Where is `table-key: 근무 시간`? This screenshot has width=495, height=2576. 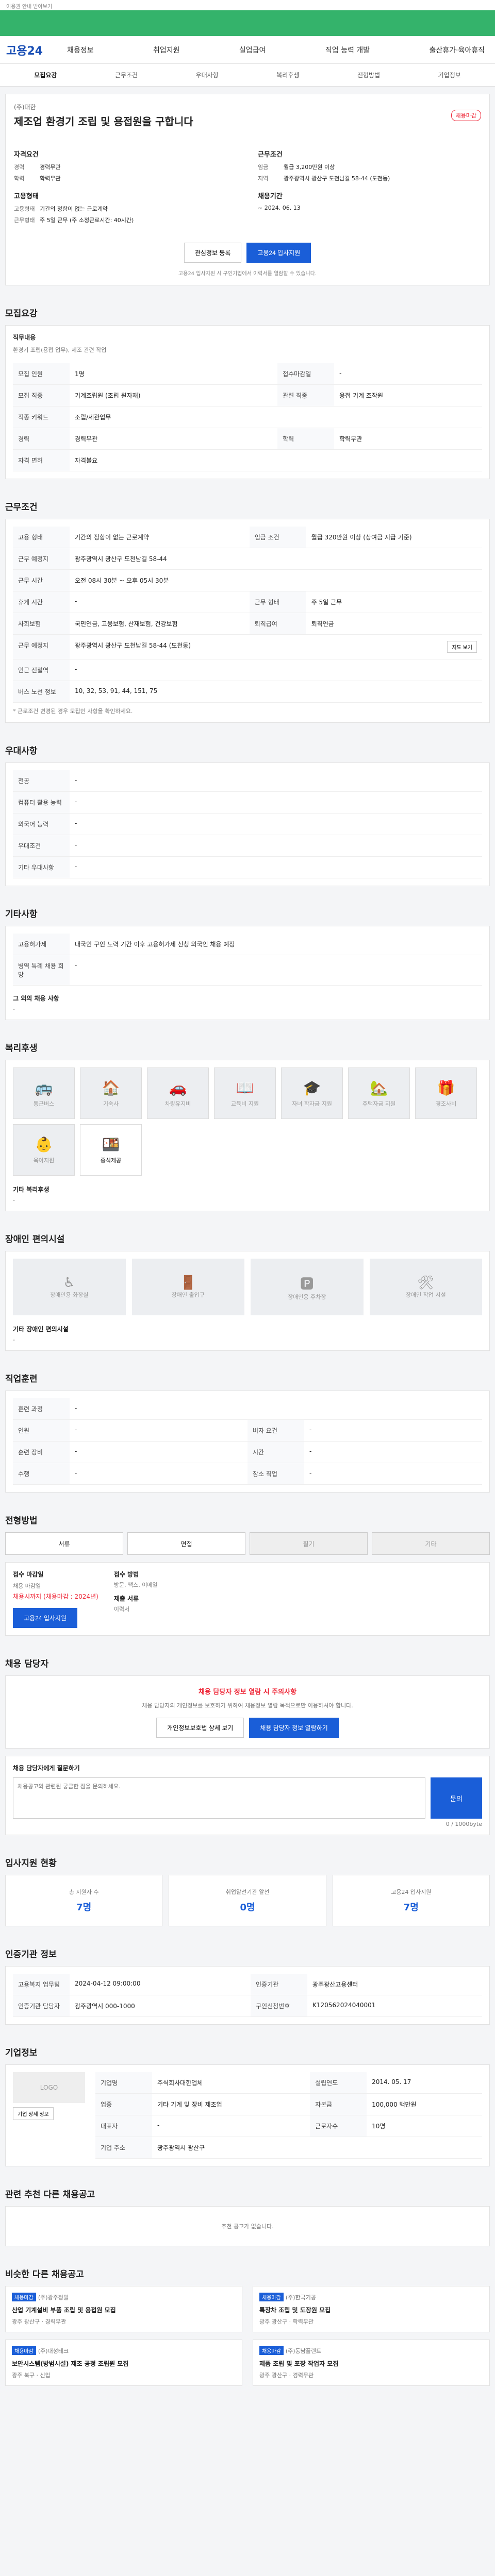 table-key: 근무 시간 is located at coordinates (41, 580).